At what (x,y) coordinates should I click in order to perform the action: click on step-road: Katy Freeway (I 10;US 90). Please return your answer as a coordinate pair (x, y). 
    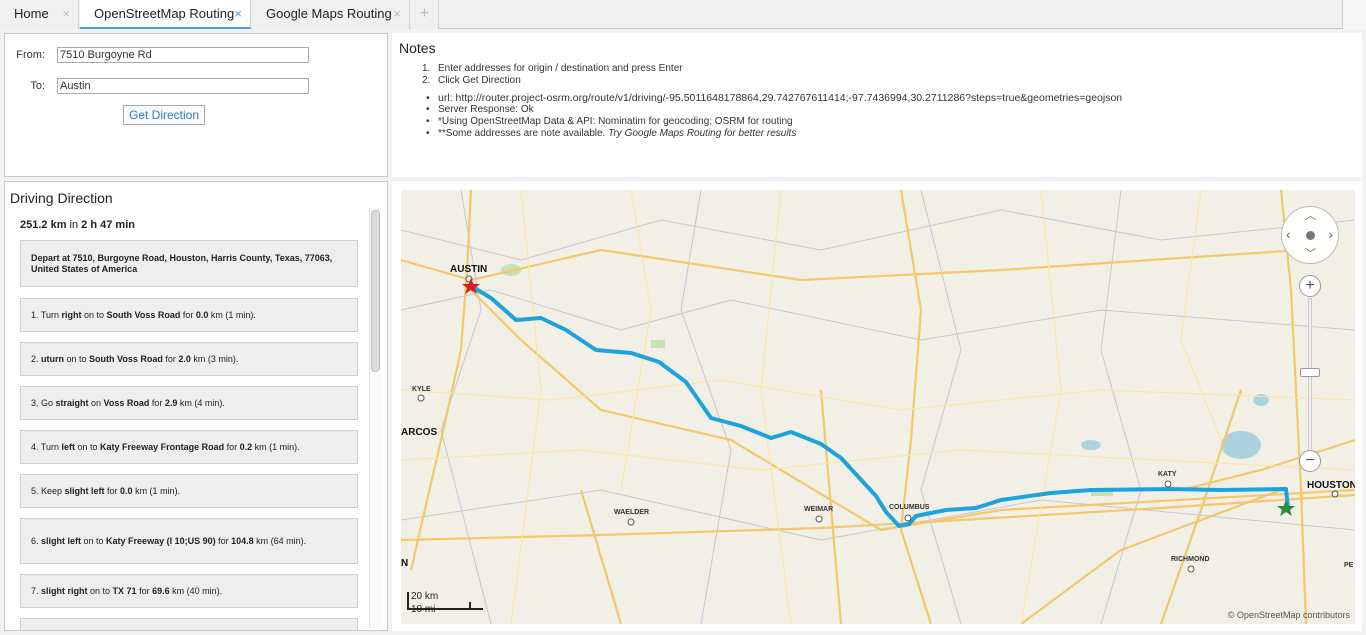
    Looking at the image, I should click on (161, 540).